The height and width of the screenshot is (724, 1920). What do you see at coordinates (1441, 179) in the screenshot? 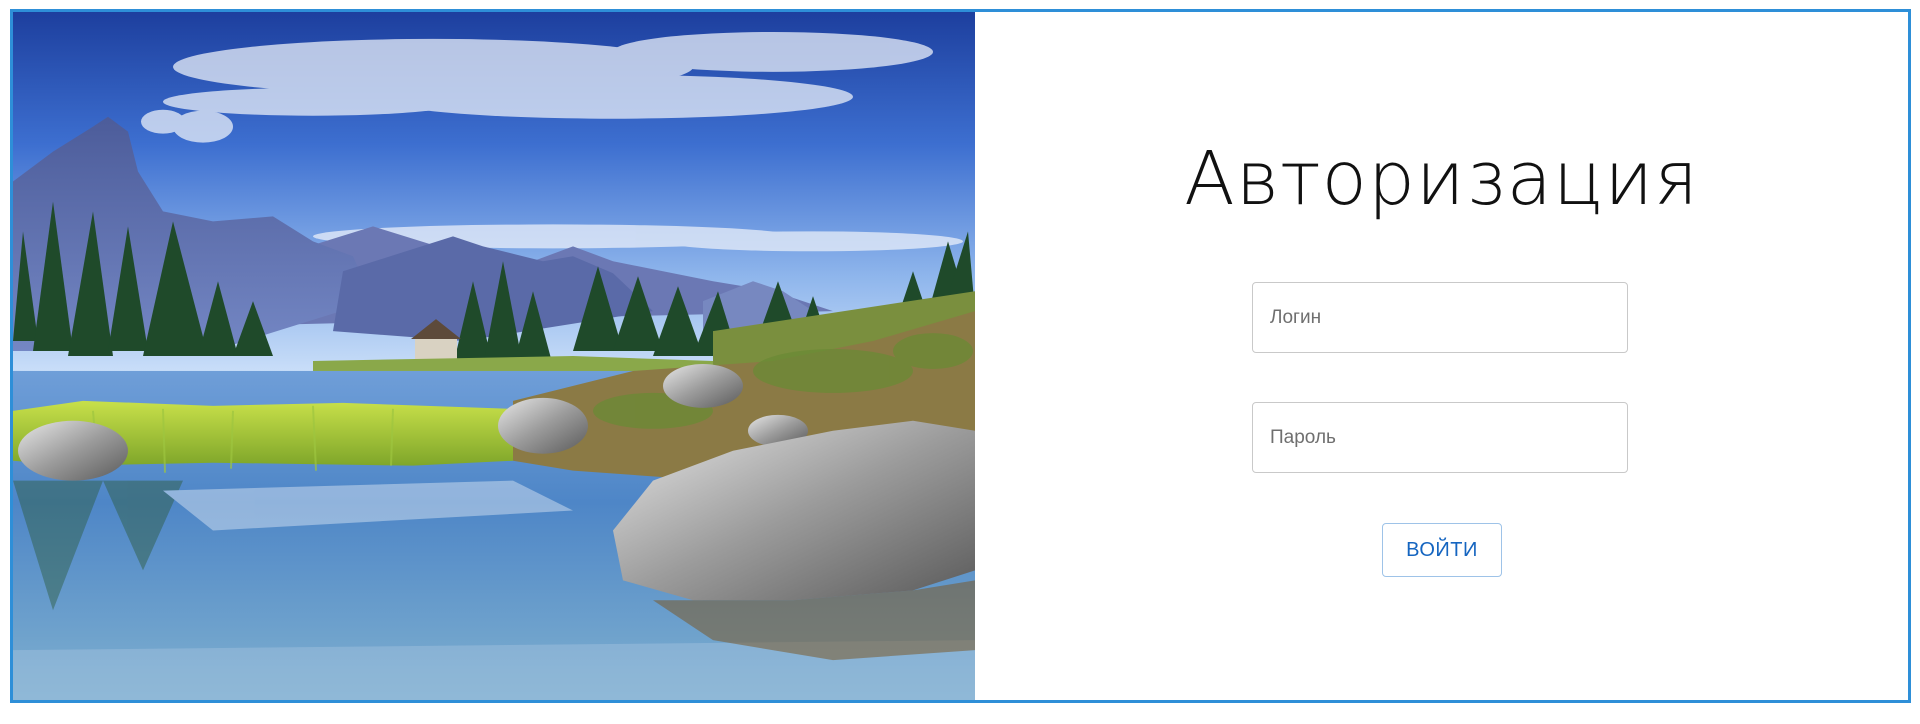
I see `page-title: Авторизация` at bounding box center [1441, 179].